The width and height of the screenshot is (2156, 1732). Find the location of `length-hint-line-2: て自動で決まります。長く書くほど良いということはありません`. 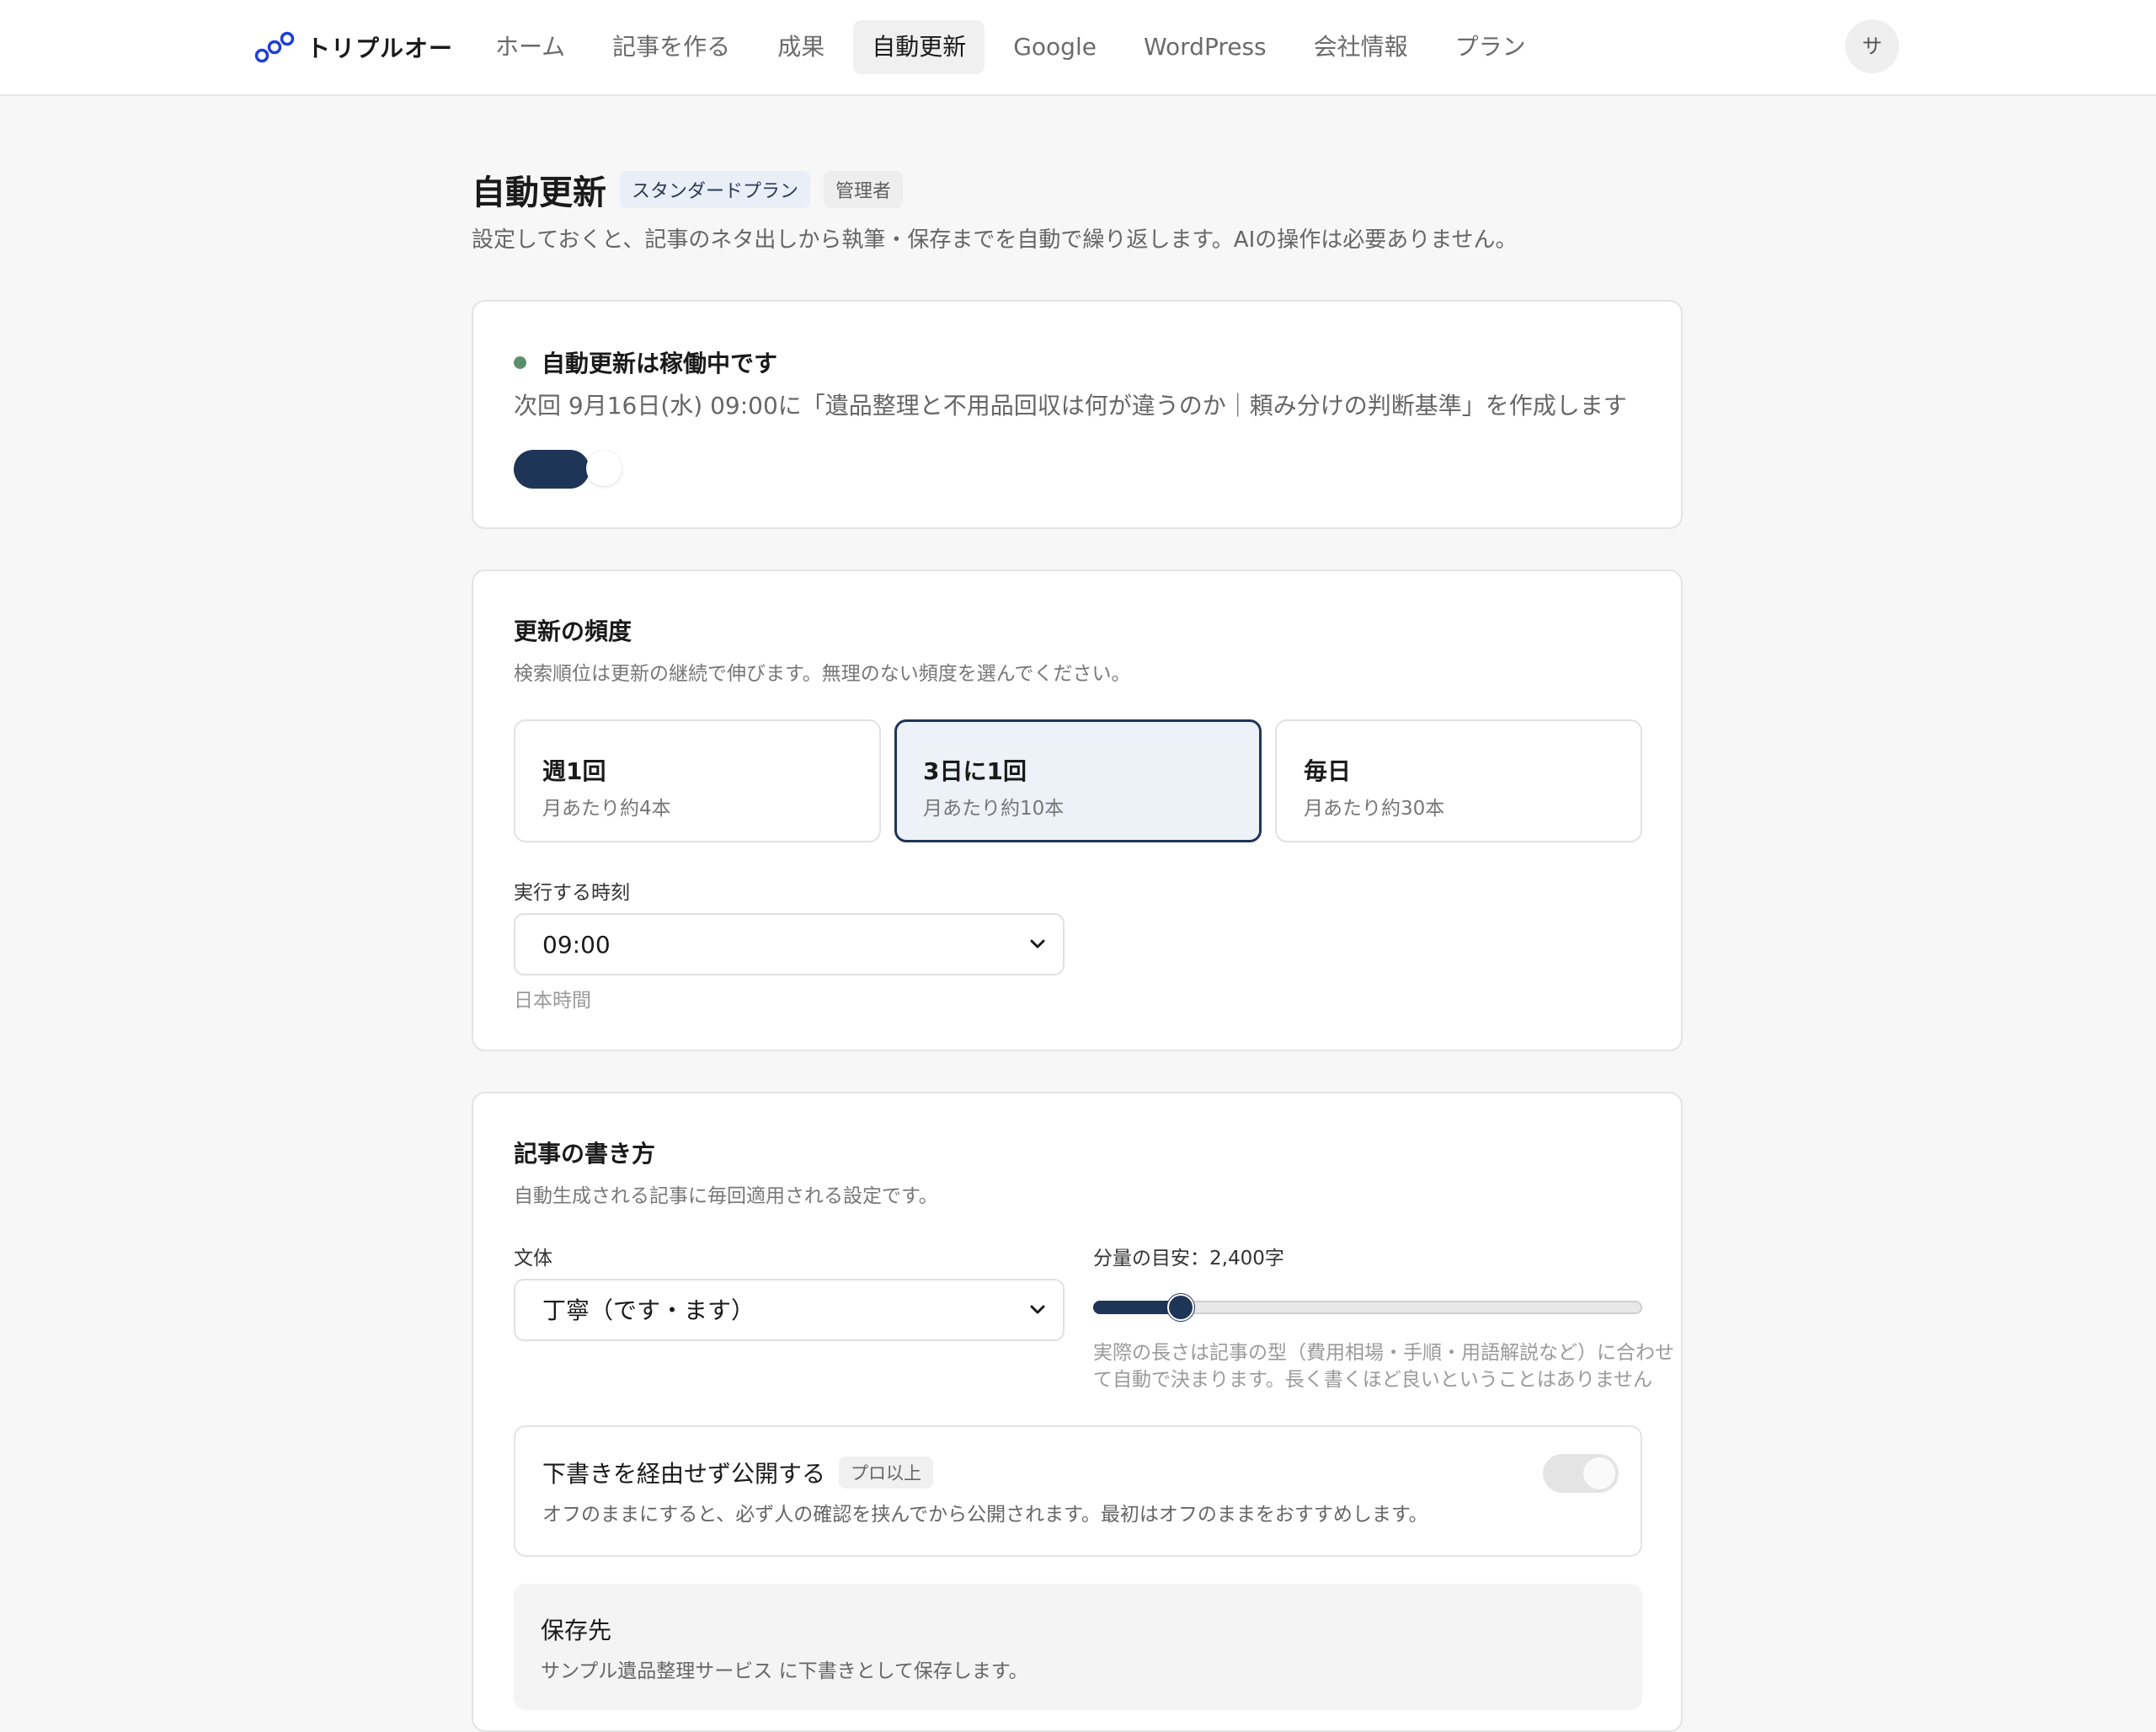

length-hint-line-2: て自動で決まります。長く書くほど良いということはありません is located at coordinates (1373, 1380).